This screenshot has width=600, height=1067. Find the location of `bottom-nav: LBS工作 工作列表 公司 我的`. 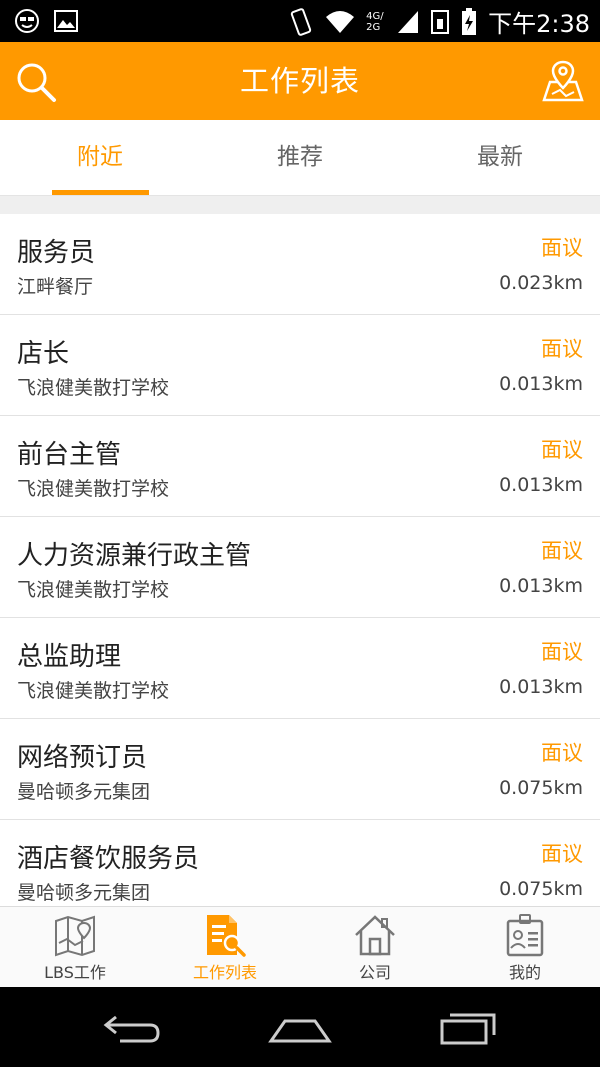

bottom-nav: LBS工作 工作列表 公司 我的 is located at coordinates (300, 946).